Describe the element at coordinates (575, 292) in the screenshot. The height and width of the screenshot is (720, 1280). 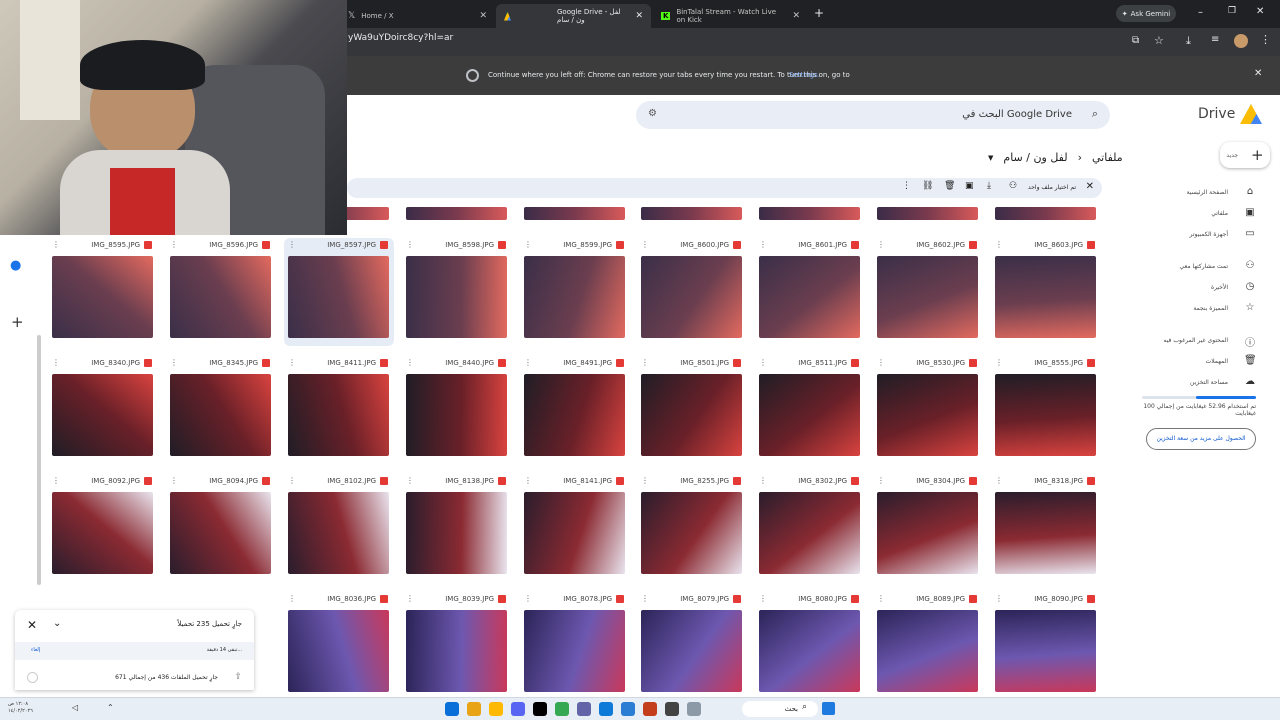
I see `file-card: ⋮ IMG_8599.JPG` at that location.